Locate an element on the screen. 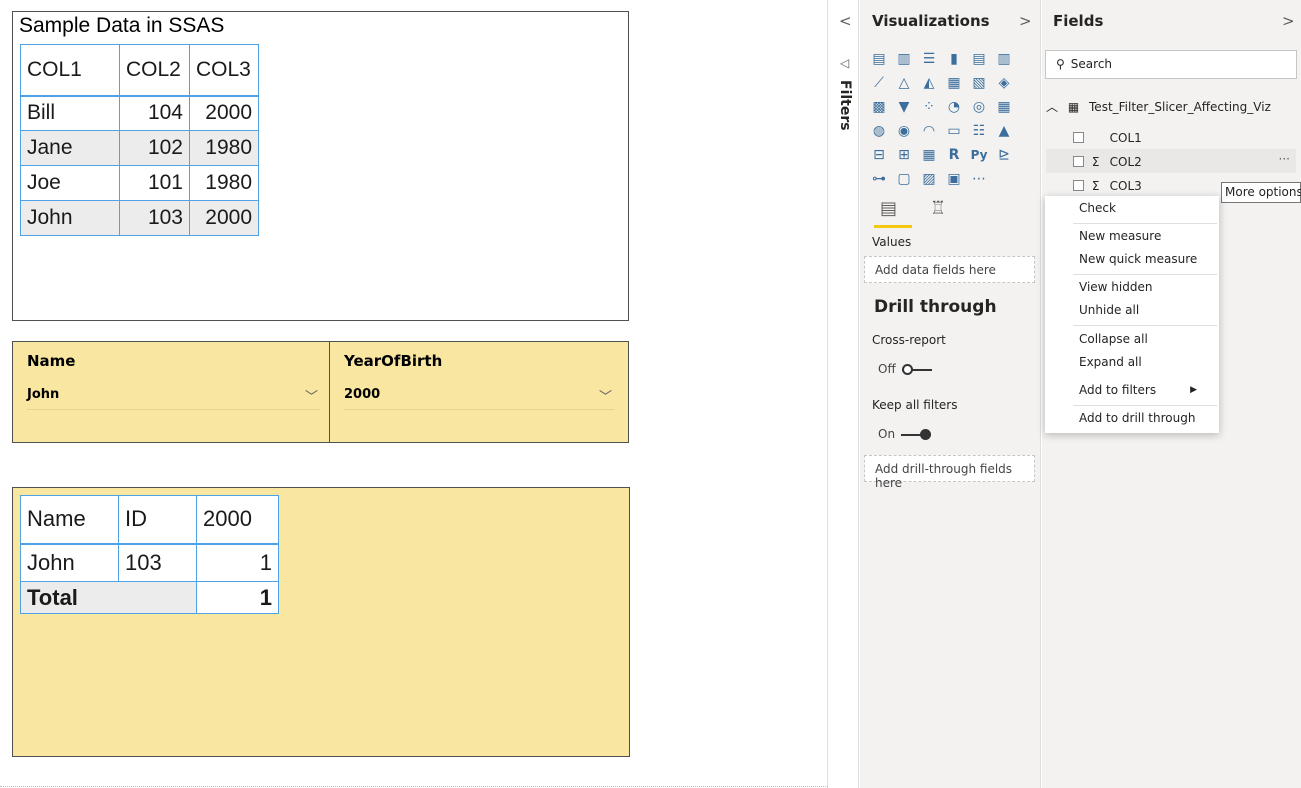  keep-filters-toggle: On is located at coordinates (905, 434).